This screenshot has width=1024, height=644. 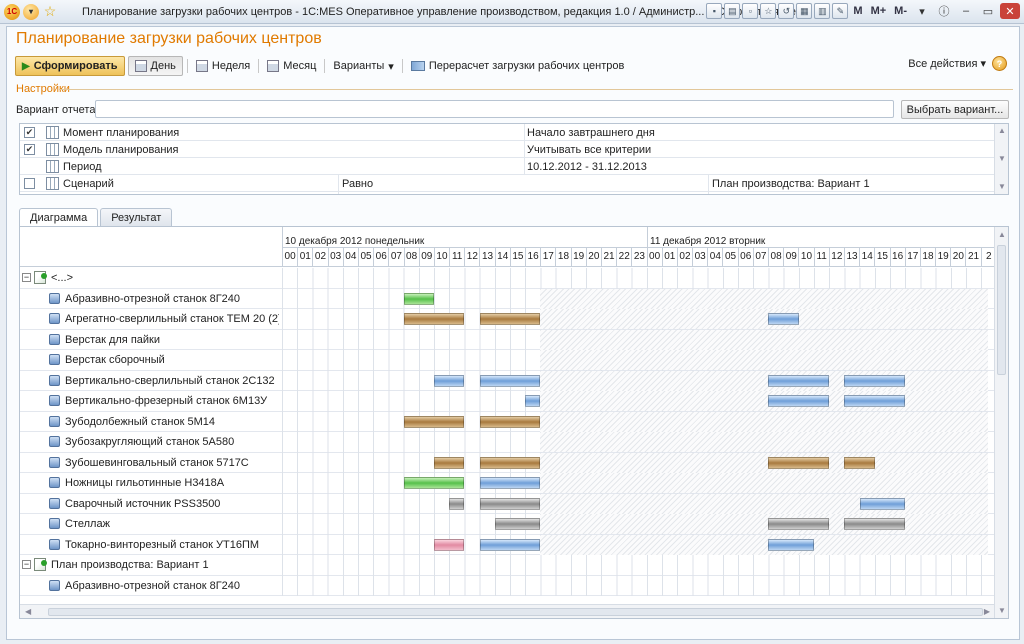 I want to click on work-center-row: Токарно-винторезный станок УТ16ПМ, so click(x=508, y=544).